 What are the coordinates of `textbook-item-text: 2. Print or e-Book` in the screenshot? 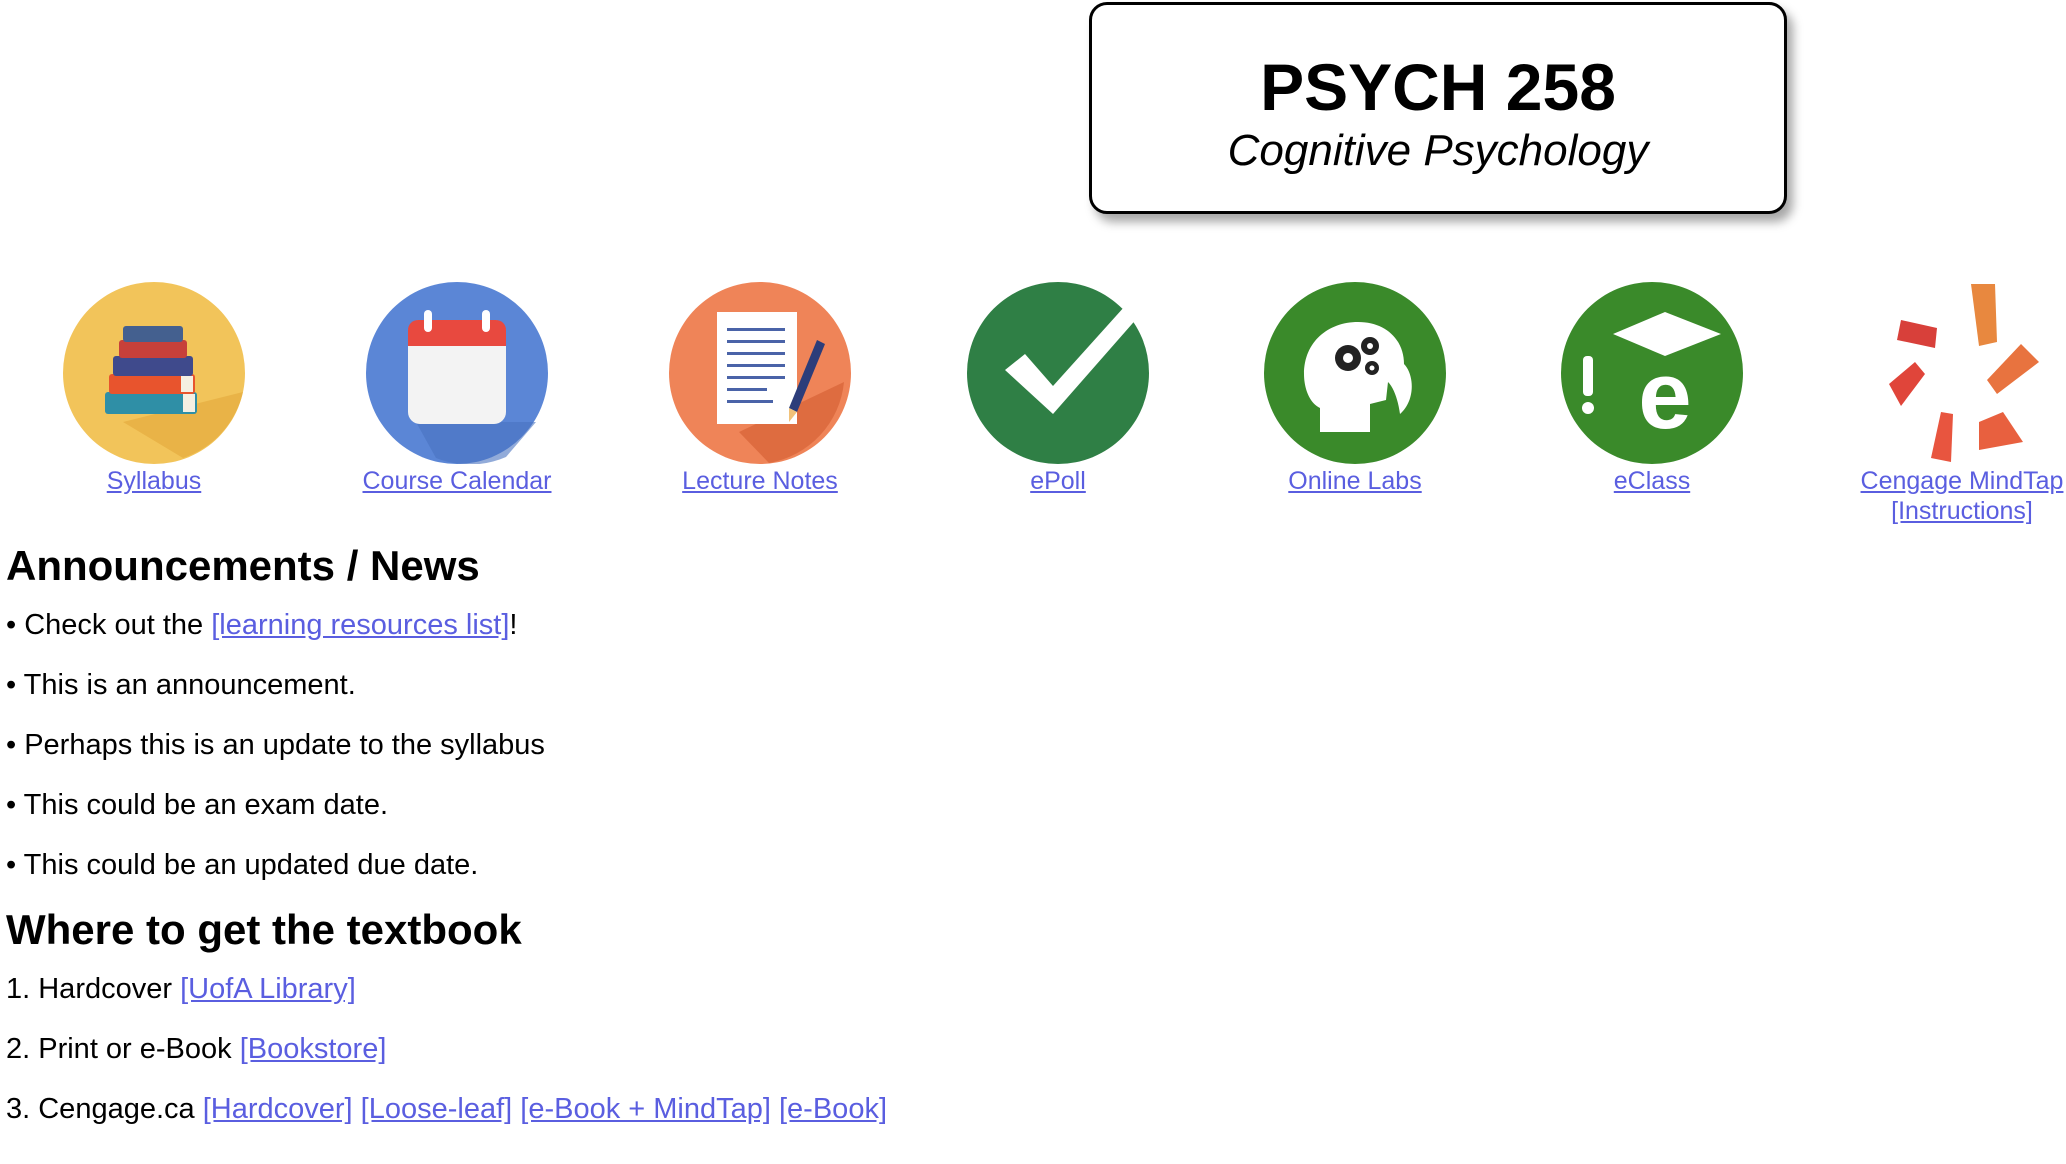 It's located at (123, 1049).